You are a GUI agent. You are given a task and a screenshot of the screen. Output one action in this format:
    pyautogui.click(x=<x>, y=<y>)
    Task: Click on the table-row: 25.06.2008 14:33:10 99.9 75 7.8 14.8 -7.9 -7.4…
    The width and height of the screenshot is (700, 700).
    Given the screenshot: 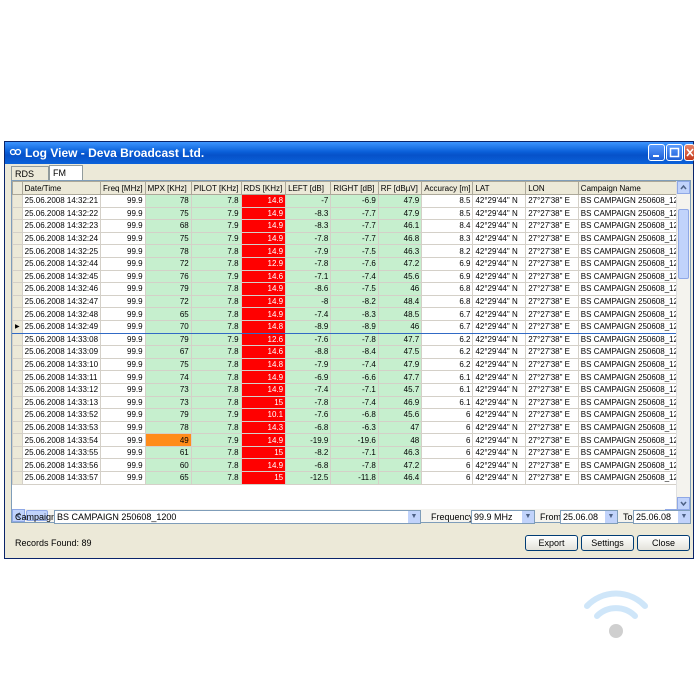 What is the action you would take?
    pyautogui.click(x=351, y=364)
    